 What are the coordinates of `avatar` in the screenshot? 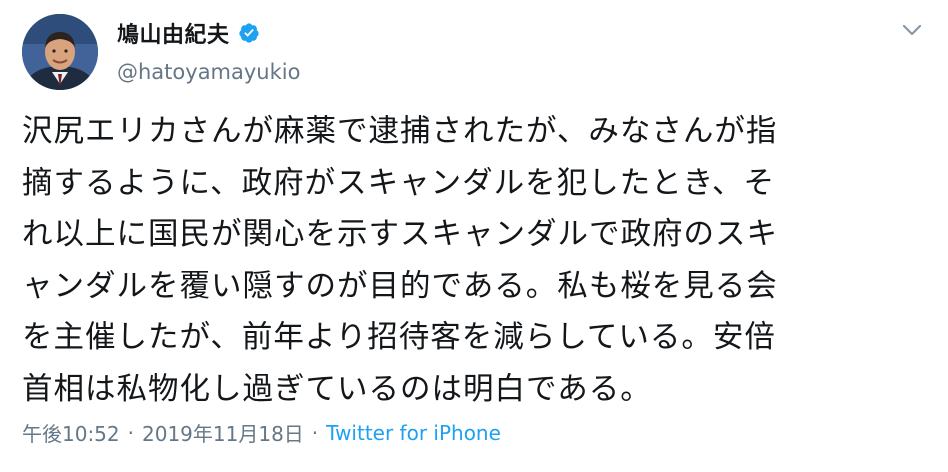 It's located at (60, 52).